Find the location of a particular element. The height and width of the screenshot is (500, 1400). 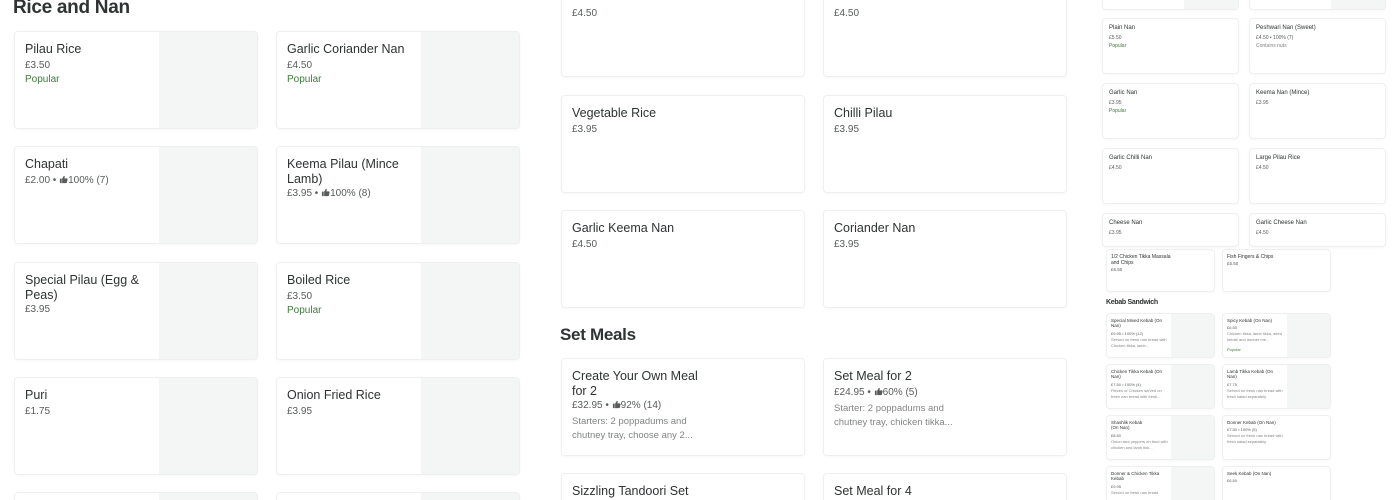

menu-item-card: Garlic Cheese Nan £4.50 is located at coordinates (1317, 230).